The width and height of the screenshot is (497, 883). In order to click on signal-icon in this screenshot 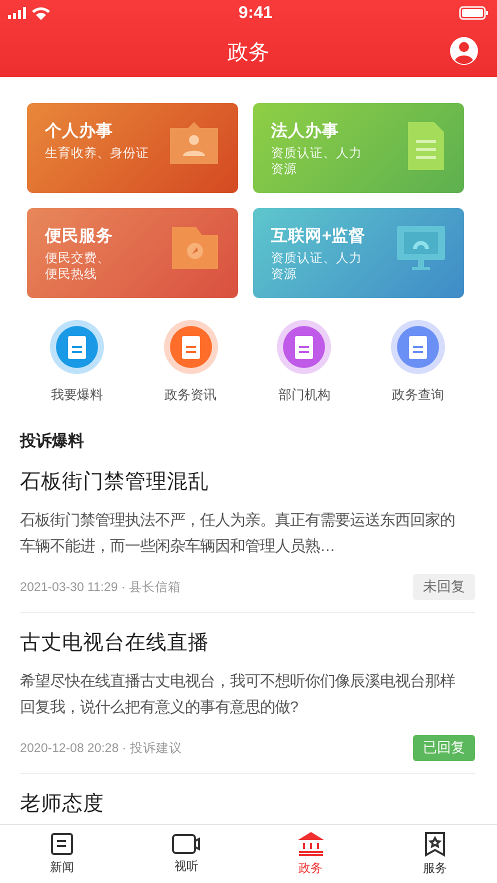, I will do `click(30, 13)`.